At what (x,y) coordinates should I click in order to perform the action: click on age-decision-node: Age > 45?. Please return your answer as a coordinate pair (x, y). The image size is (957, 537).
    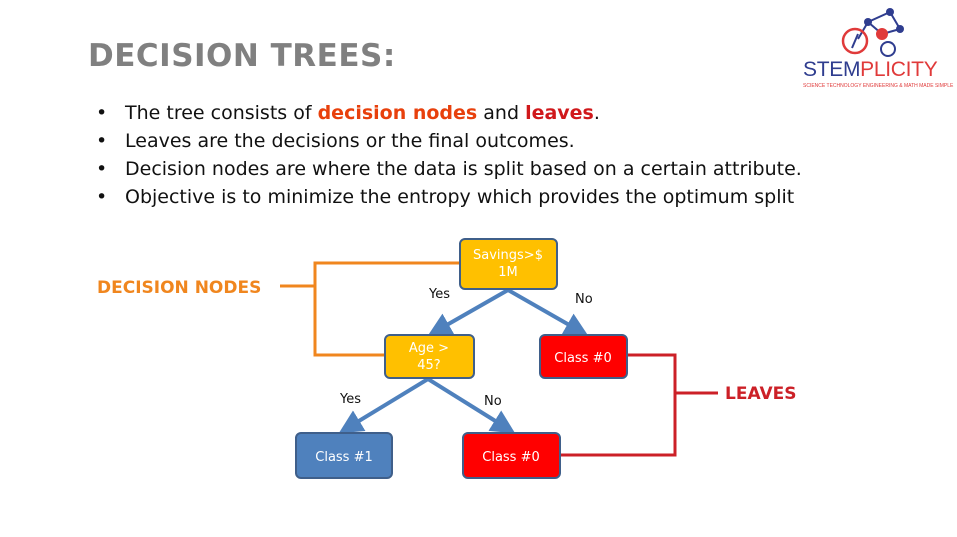
    Looking at the image, I should click on (429, 356).